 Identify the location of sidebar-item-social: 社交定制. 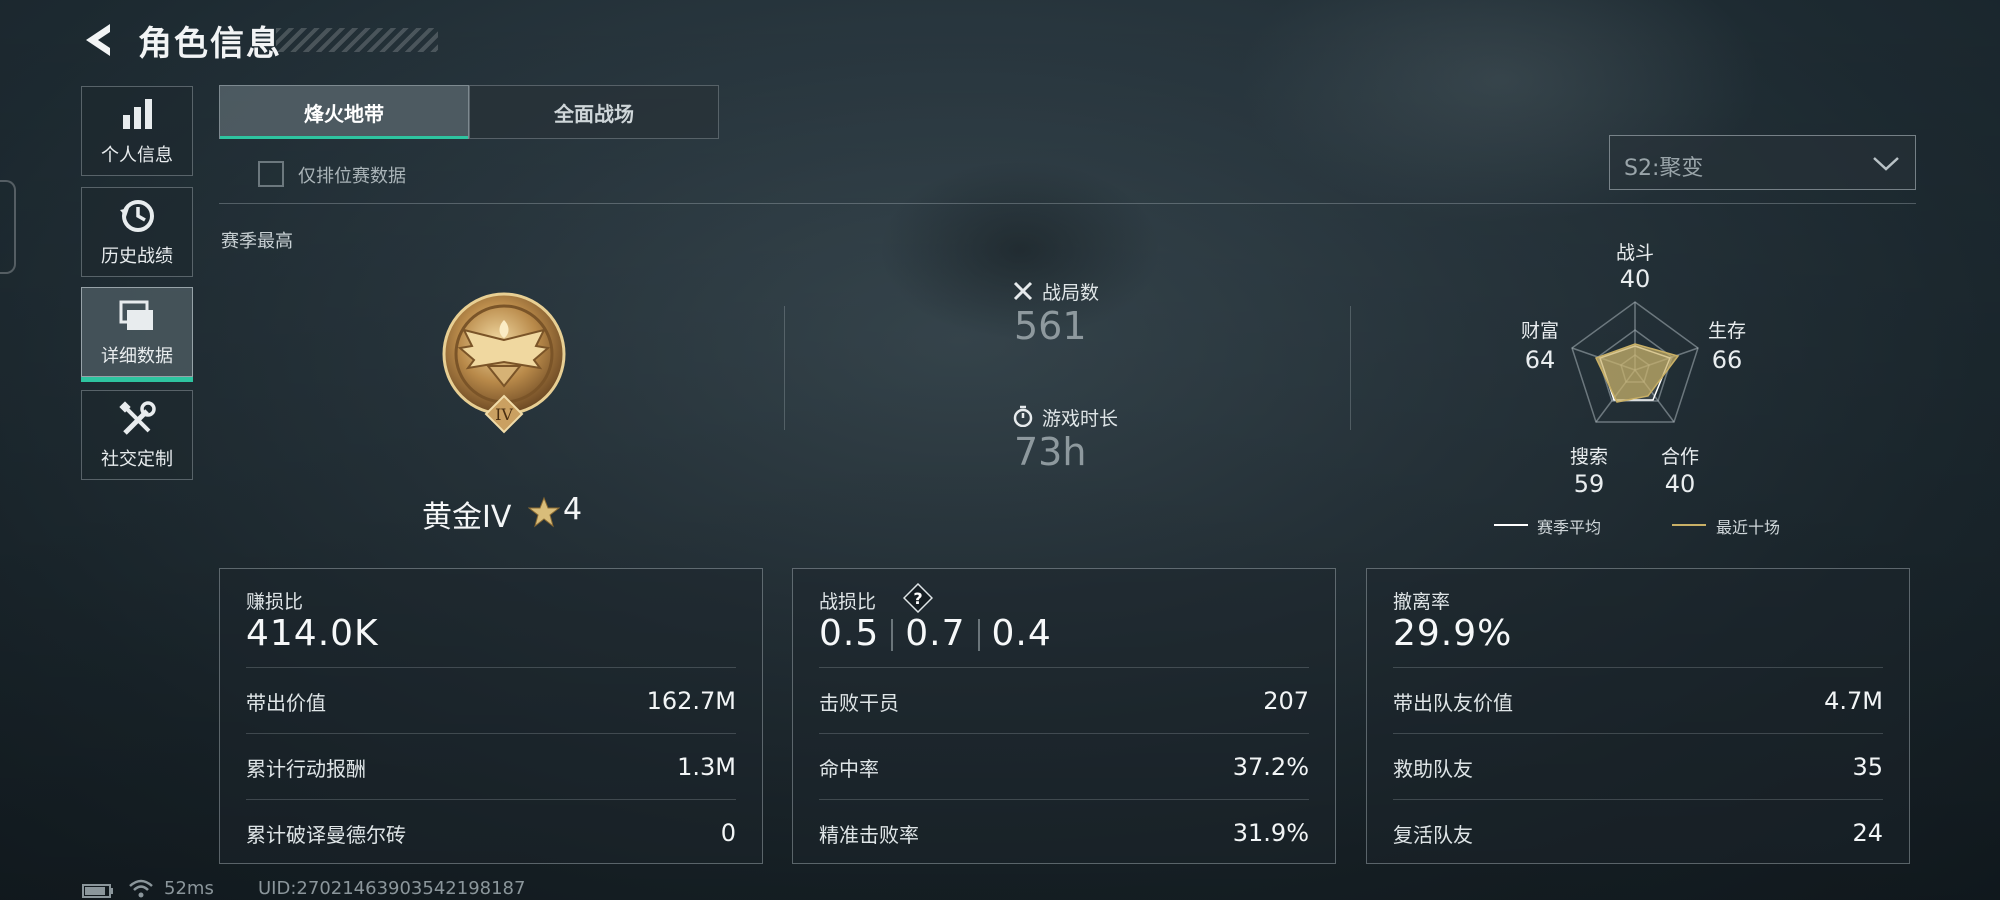
(137, 435).